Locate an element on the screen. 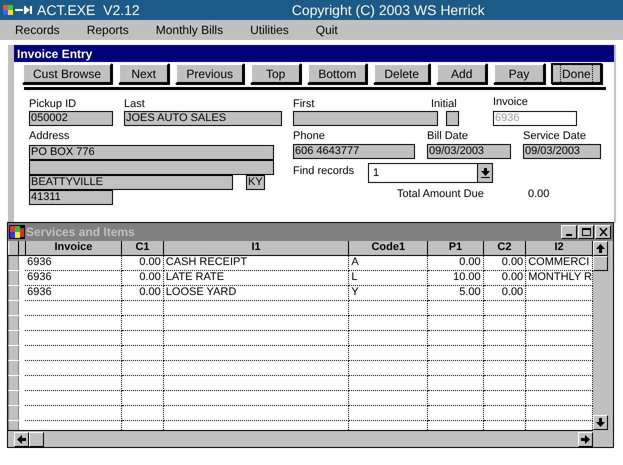 The width and height of the screenshot is (623, 465). minimize-button is located at coordinates (569, 232).